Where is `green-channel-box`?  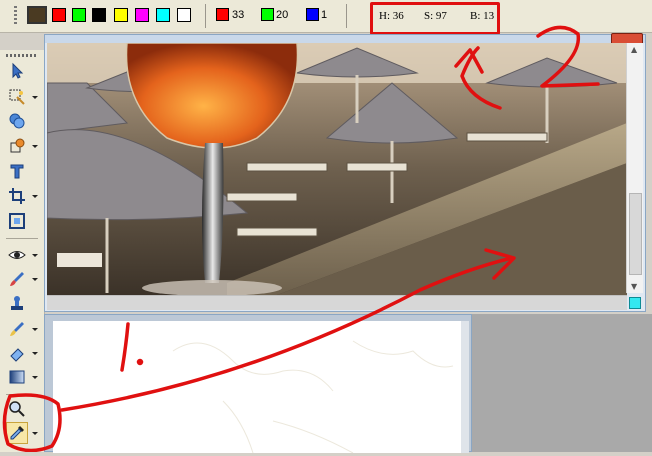
green-channel-box is located at coordinates (267, 14).